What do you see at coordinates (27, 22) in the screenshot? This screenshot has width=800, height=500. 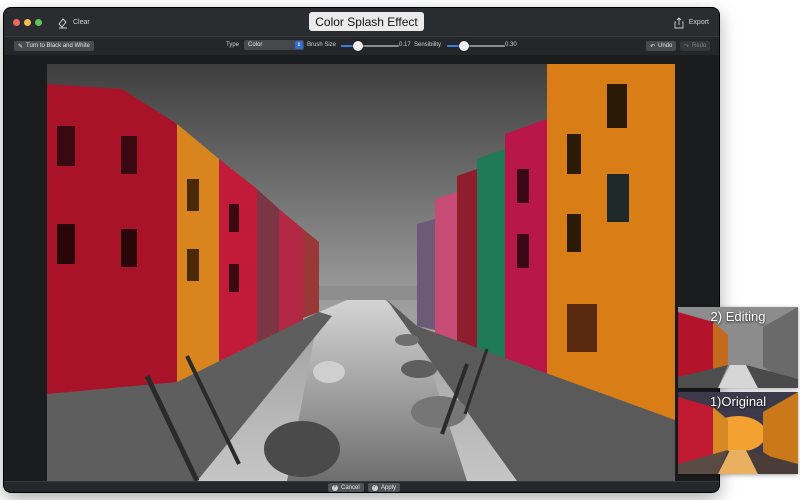 I see `minimize-window-button` at bounding box center [27, 22].